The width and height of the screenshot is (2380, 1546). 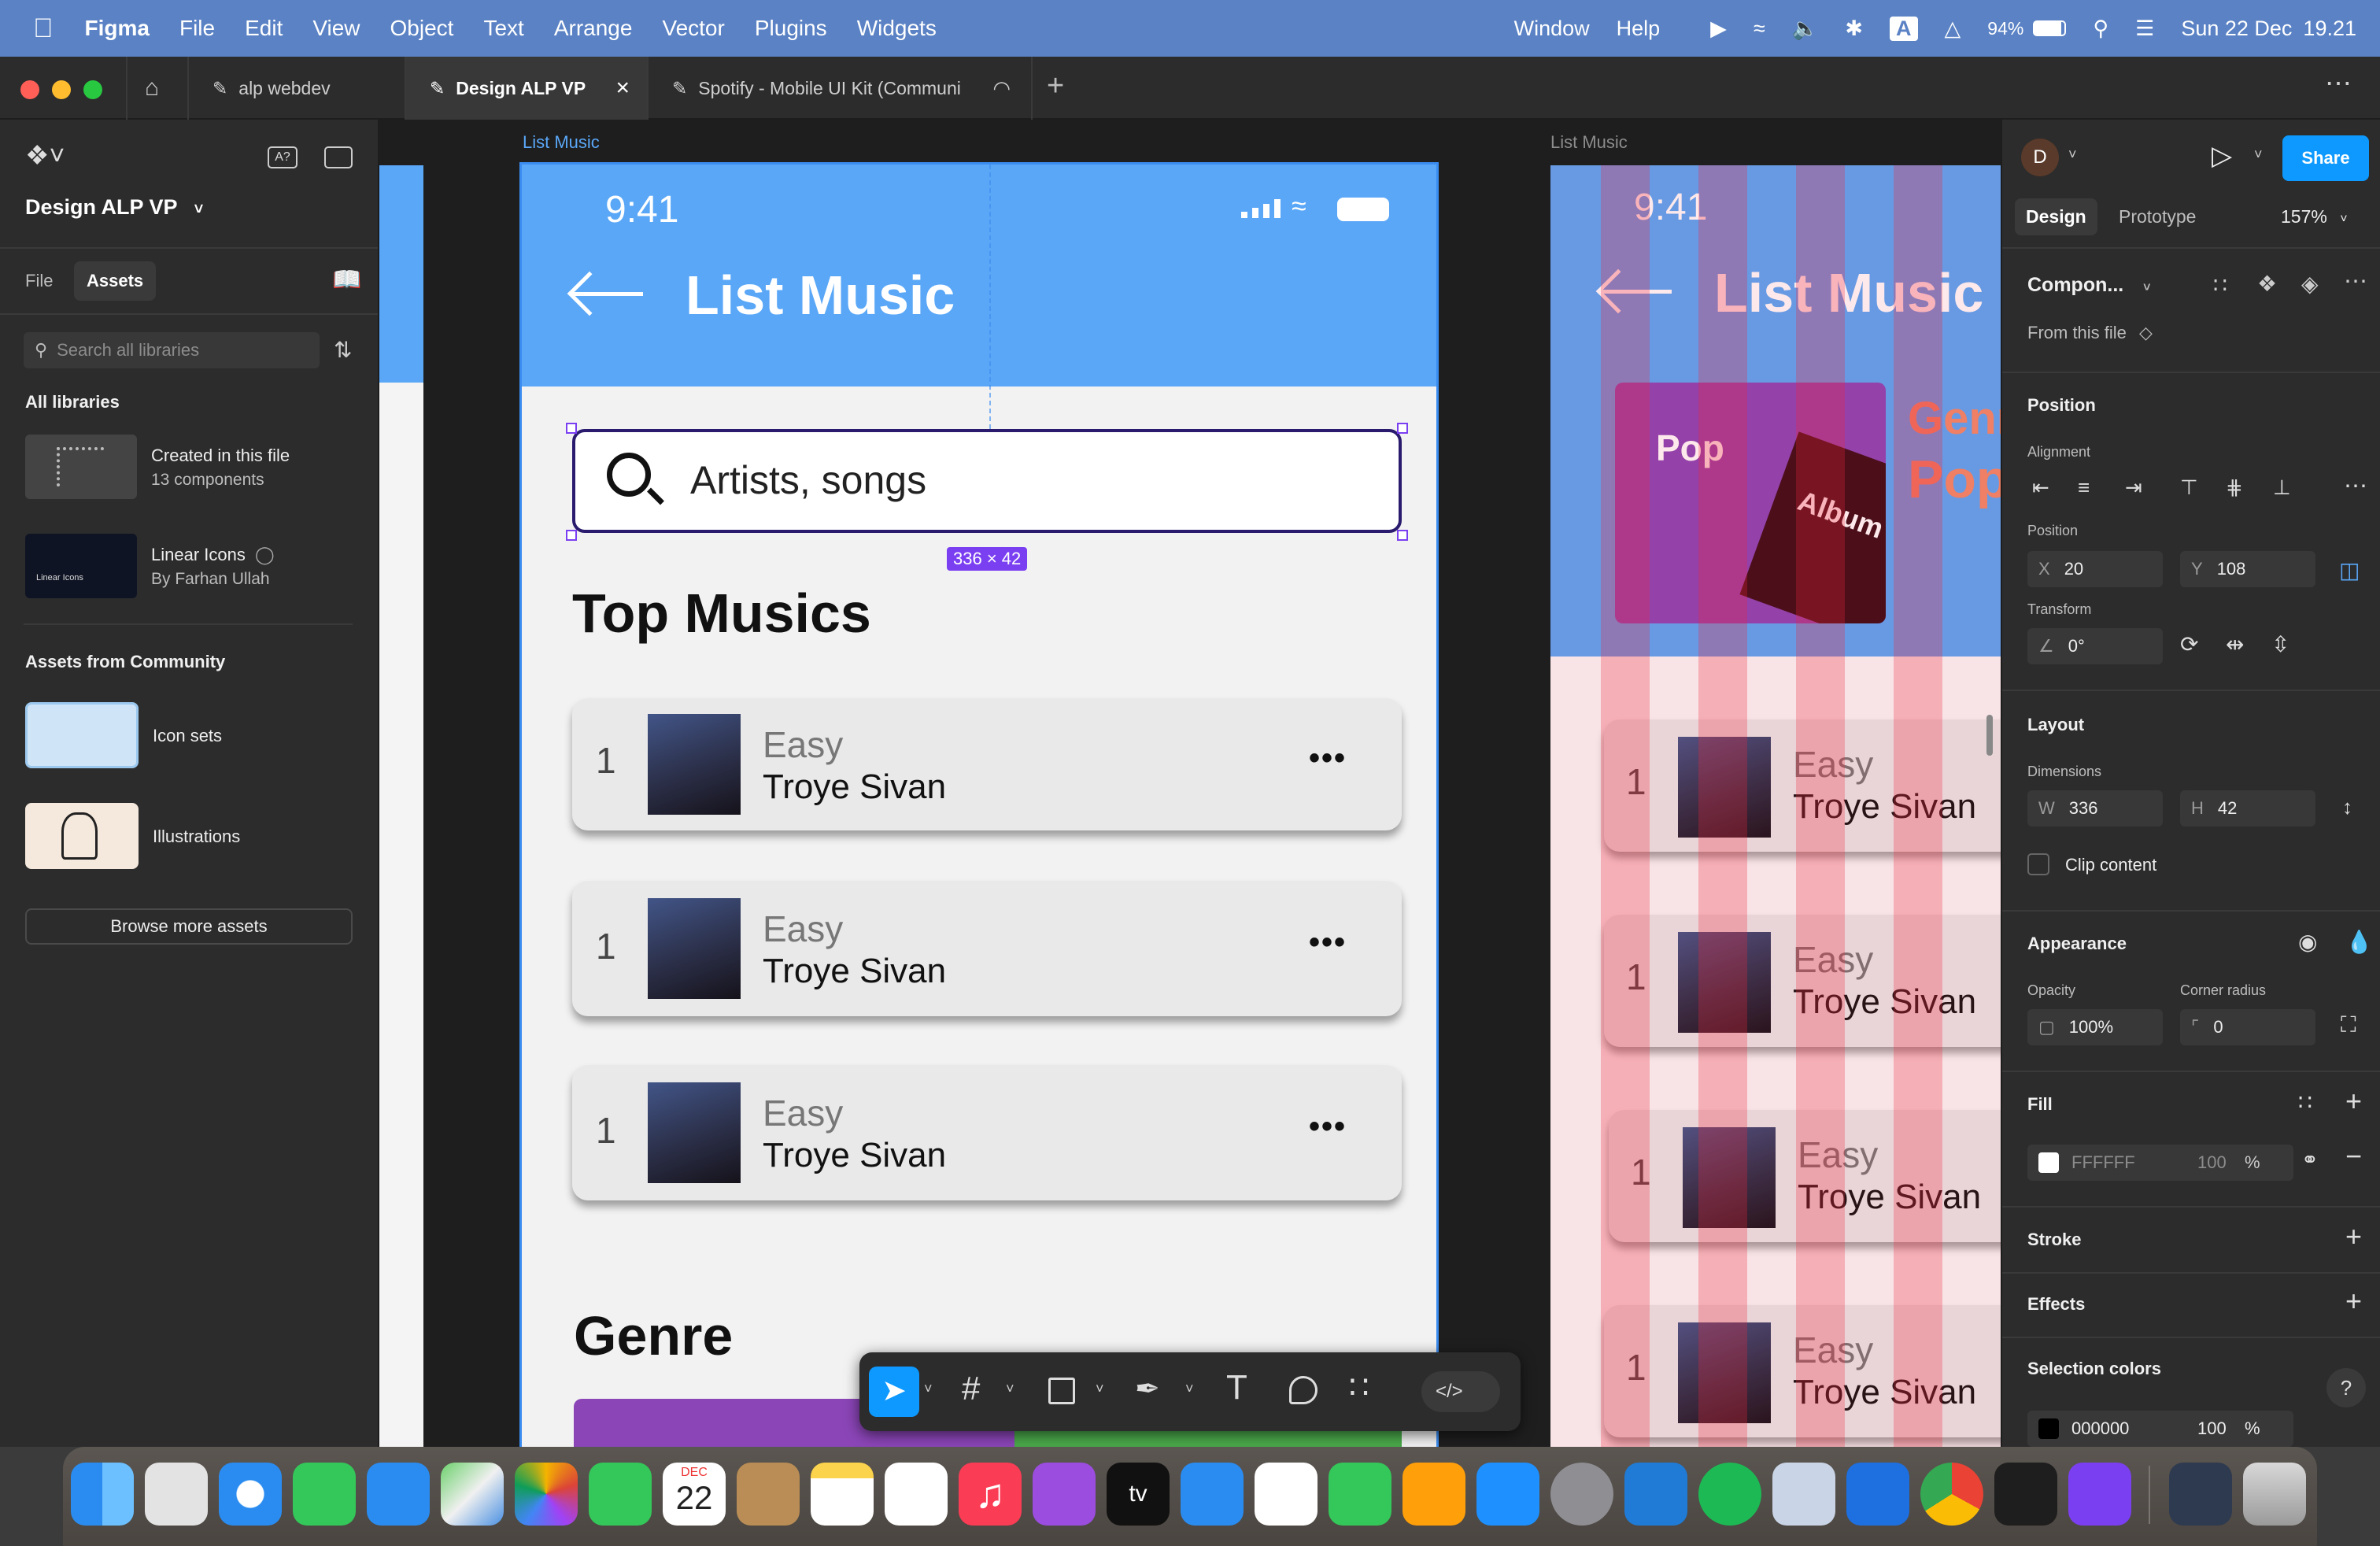 I want to click on app-store-icon, so click(x=1507, y=1495).